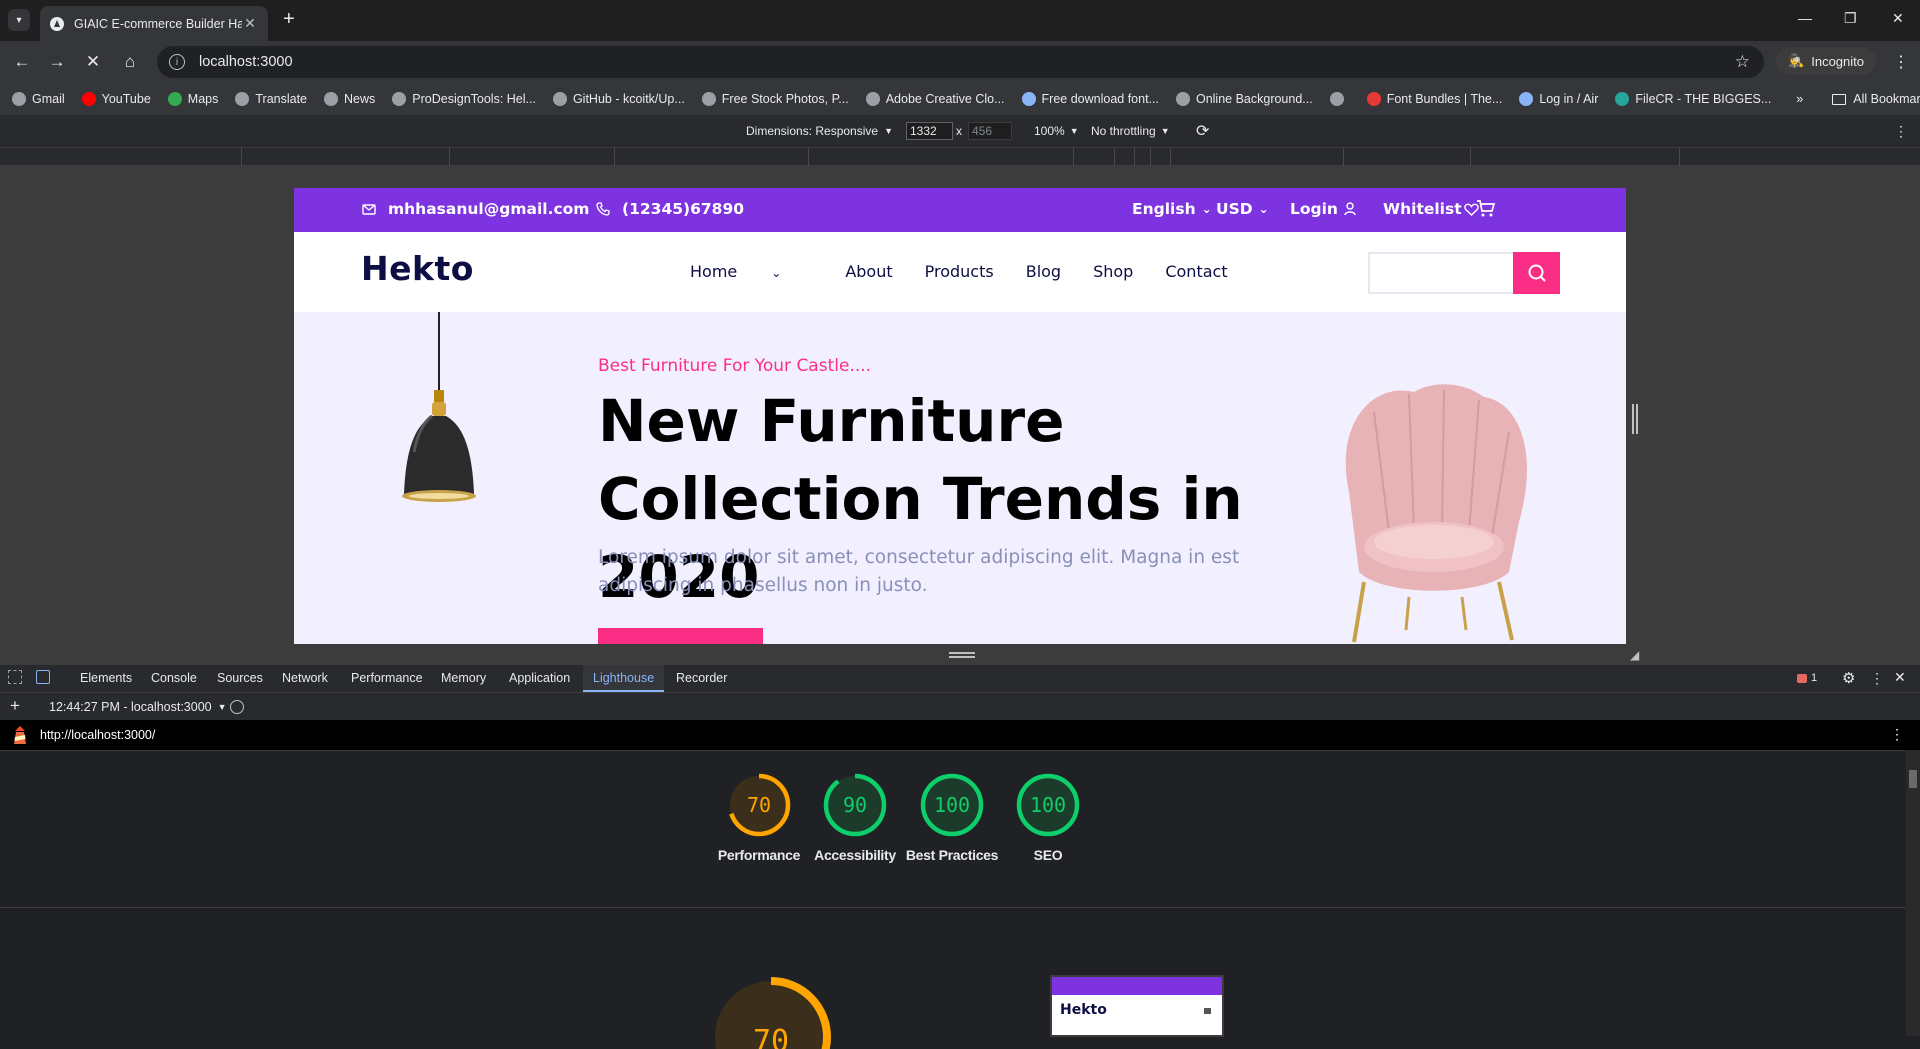 This screenshot has width=1920, height=1049. I want to click on bookmark-item: Maps, so click(192, 99).